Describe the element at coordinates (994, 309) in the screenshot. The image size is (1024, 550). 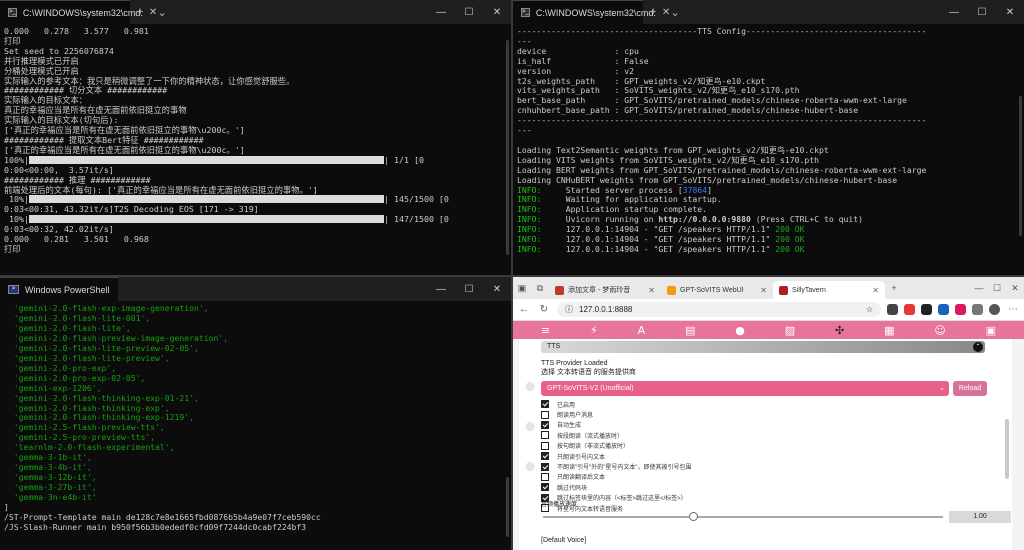
I see `avatar` at that location.